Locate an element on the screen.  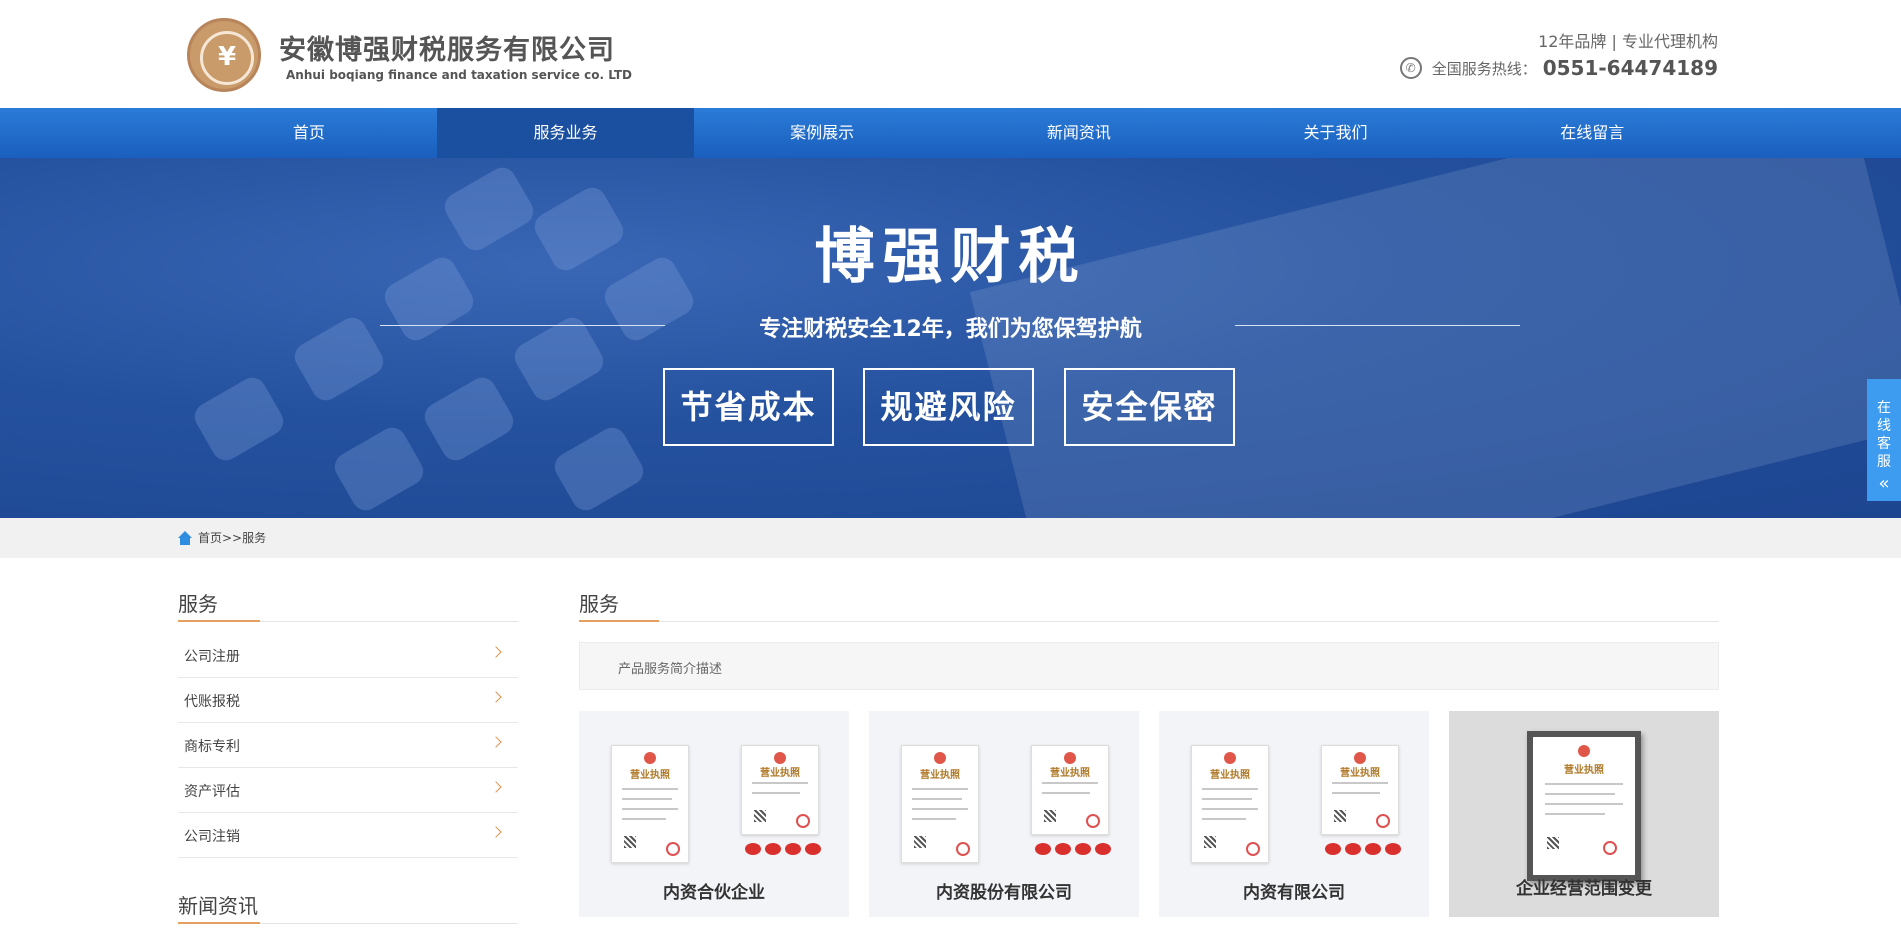
banner-subtitle: 专注财税安全12年，我们为您保驾护航 is located at coordinates (950, 329).